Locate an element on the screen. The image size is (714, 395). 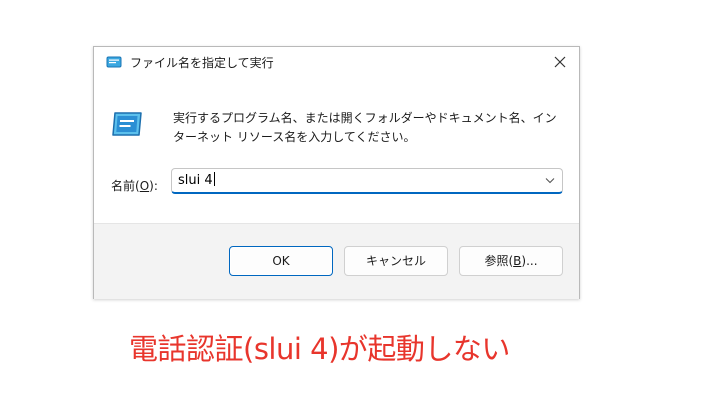
close-button is located at coordinates (560, 62).